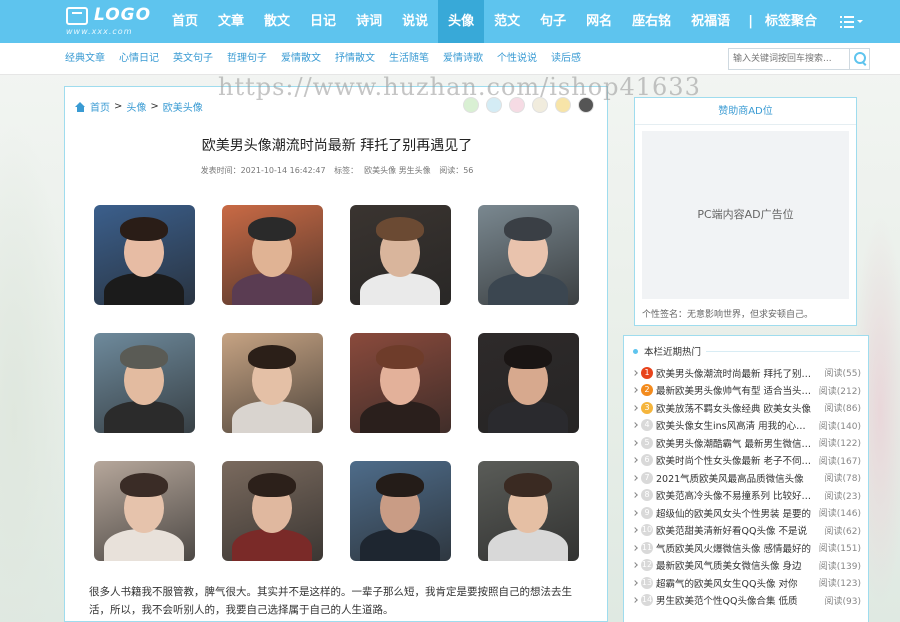  I want to click on hot-list-item: 6 欧美时尚个性女头像最新 老子不伺候了 阅读(167), so click(746, 461).